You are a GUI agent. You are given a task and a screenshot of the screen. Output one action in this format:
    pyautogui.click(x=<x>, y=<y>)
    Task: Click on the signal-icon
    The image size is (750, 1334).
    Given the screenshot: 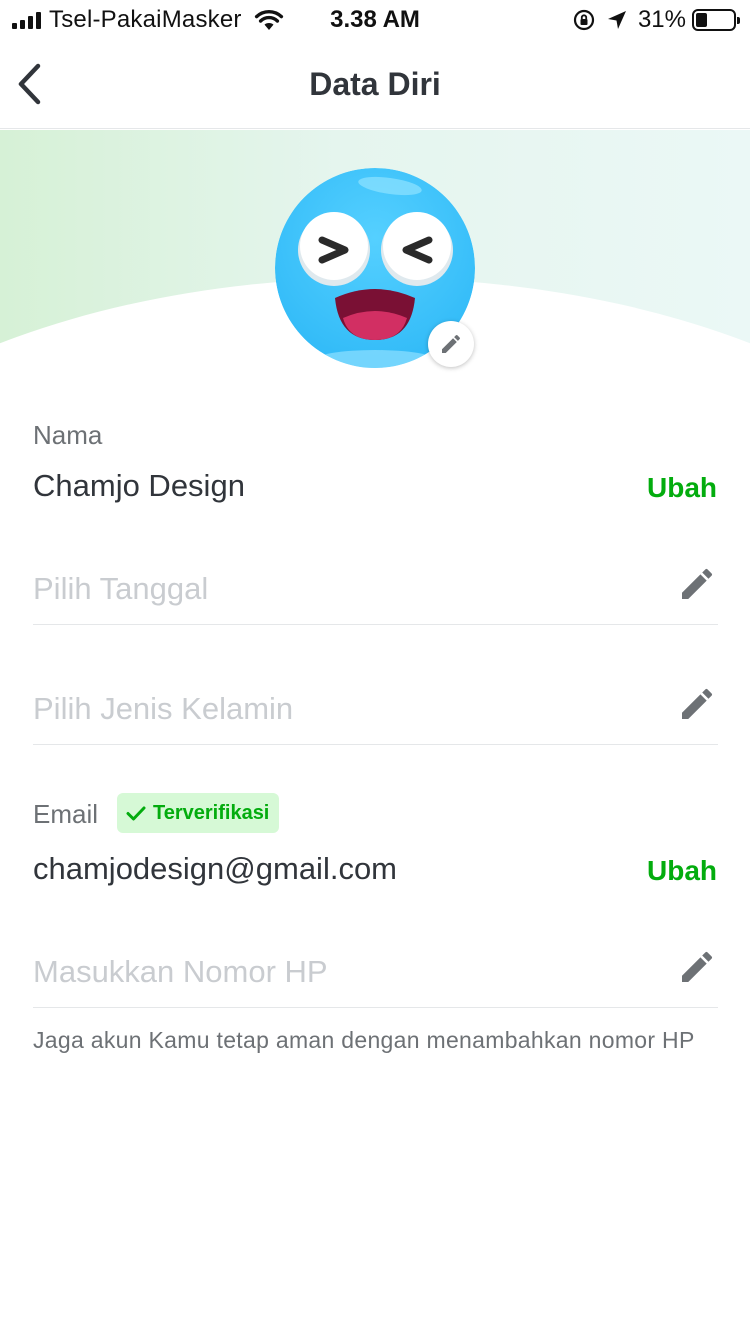 What is the action you would take?
    pyautogui.click(x=26, y=20)
    